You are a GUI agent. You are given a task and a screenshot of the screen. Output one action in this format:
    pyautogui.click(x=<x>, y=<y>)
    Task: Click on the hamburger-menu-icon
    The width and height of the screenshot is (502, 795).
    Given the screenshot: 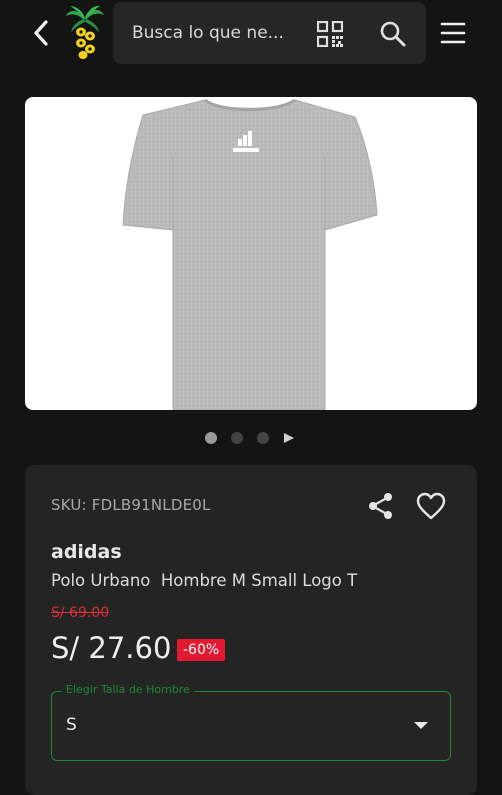 What is the action you would take?
    pyautogui.click(x=453, y=33)
    